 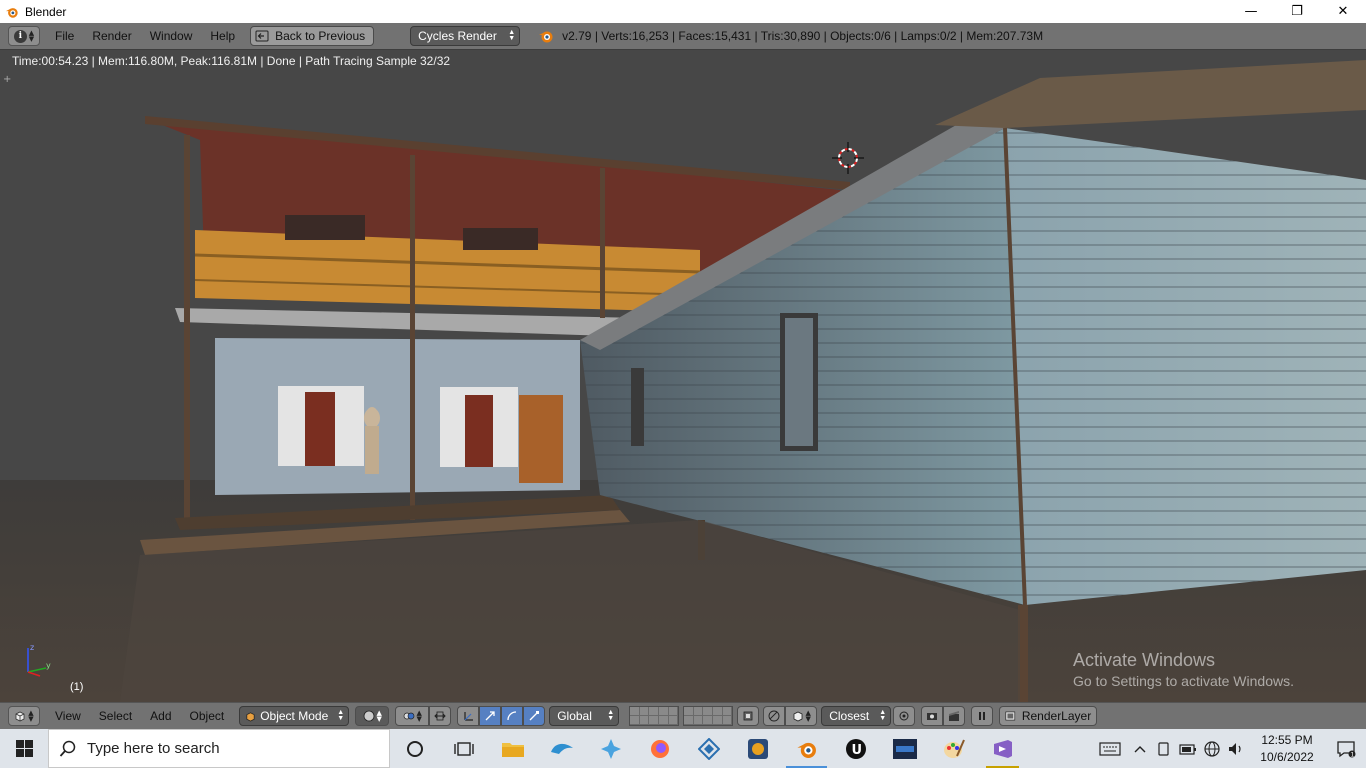 What do you see at coordinates (546, 37) in the screenshot?
I see `blender-logo-icon` at bounding box center [546, 37].